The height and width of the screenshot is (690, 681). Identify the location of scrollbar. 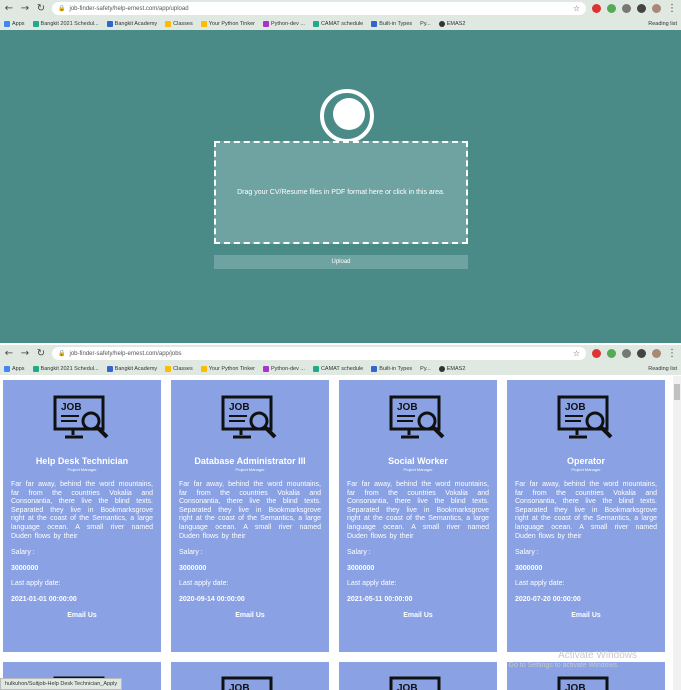
(677, 533).